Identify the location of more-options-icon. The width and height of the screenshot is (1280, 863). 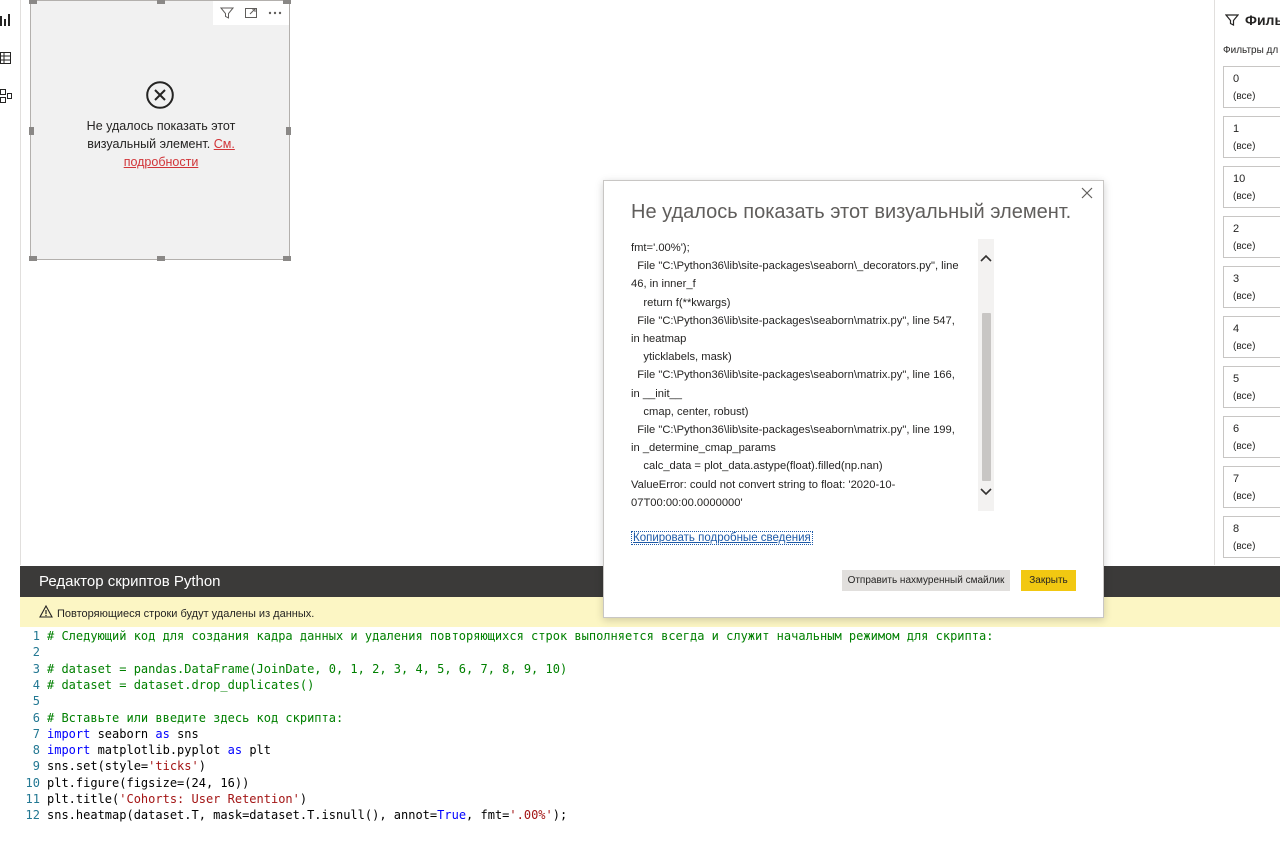
(275, 13).